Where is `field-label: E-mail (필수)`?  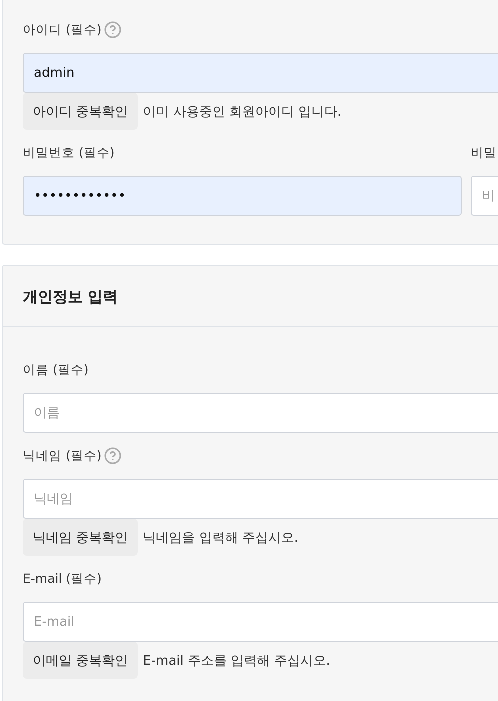
field-label: E-mail (필수) is located at coordinates (62, 579).